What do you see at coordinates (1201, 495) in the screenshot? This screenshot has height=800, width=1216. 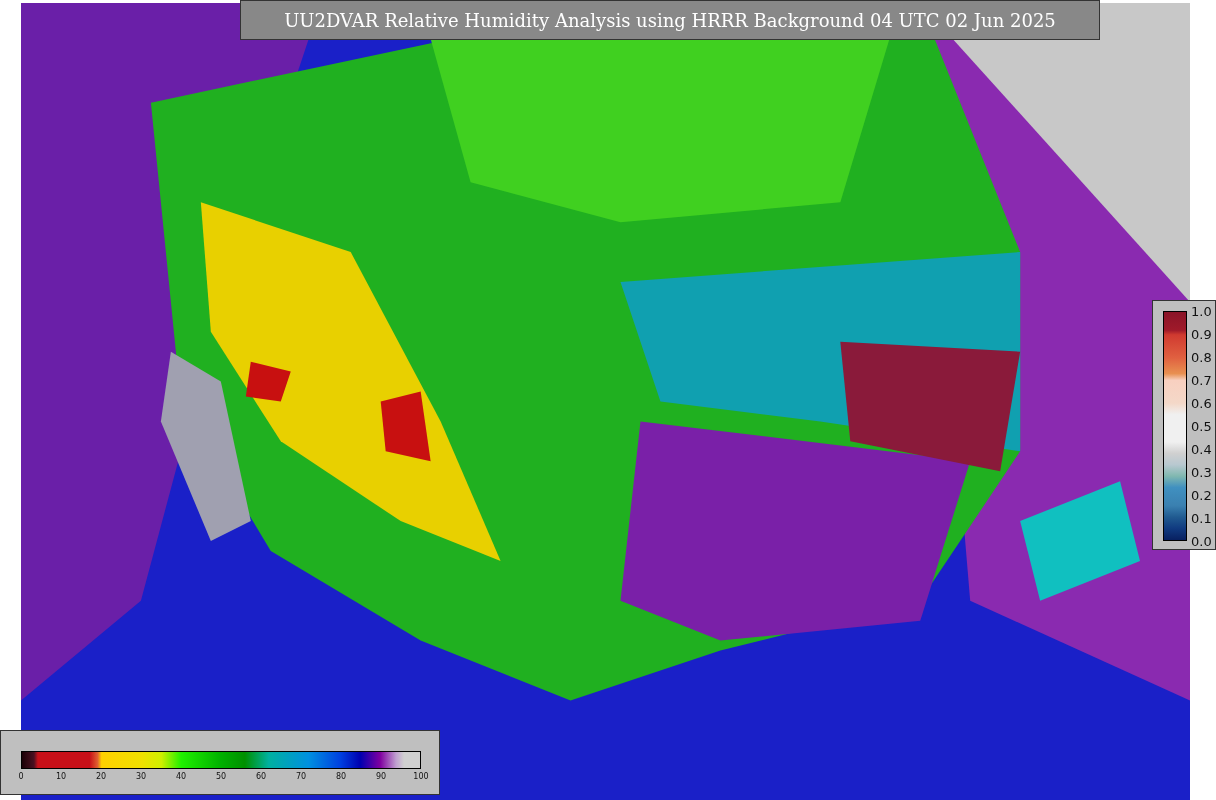 I see `tick-label: 0.2` at bounding box center [1201, 495].